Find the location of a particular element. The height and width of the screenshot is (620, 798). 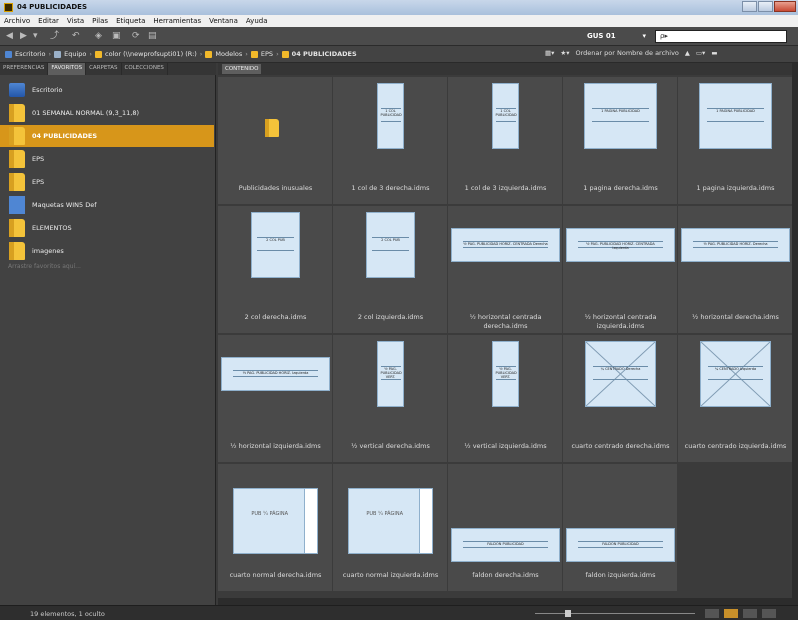

document-preview: ½ PAG. PUBLICIDAD HORIZ. Izquierda is located at coordinates (275, 374).